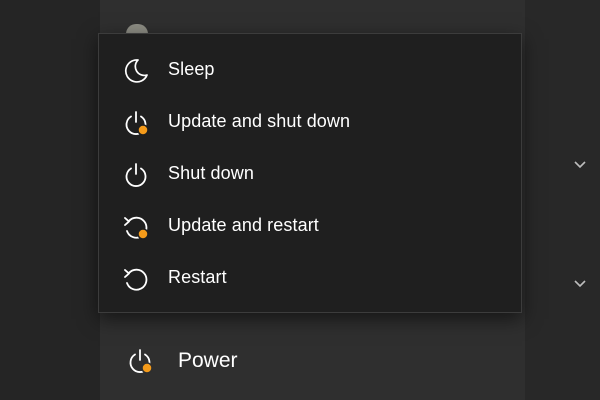 The height and width of the screenshot is (400, 600). Describe the element at coordinates (136, 71) in the screenshot. I see `moon-icon` at that location.